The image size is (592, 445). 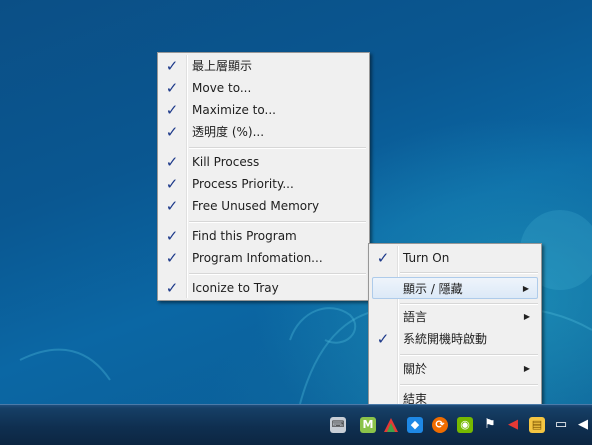 I want to click on notification-area: ⌨ M ◆ ⟳ ◉ ⚑ ◀ ▤ ▭ ◀, so click(x=458, y=425).